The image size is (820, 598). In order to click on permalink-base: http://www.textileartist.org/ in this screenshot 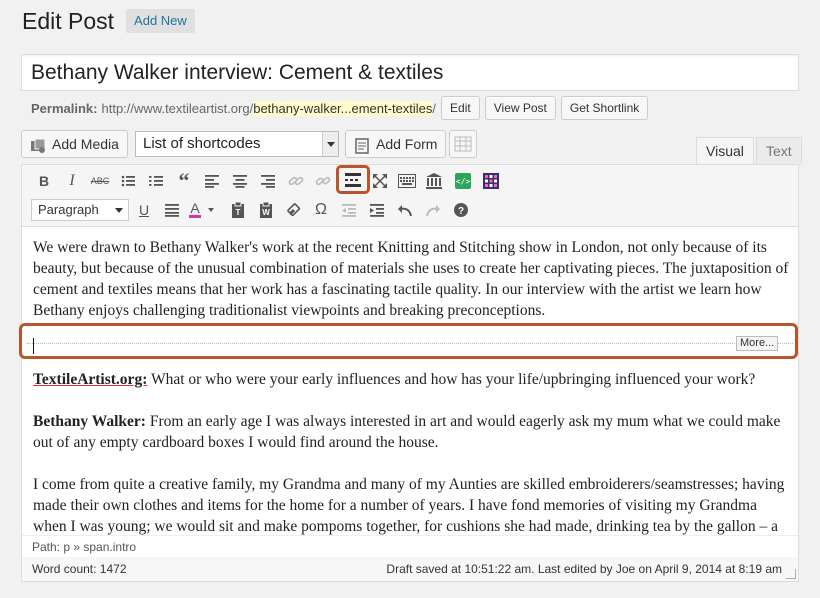, I will do `click(177, 108)`.